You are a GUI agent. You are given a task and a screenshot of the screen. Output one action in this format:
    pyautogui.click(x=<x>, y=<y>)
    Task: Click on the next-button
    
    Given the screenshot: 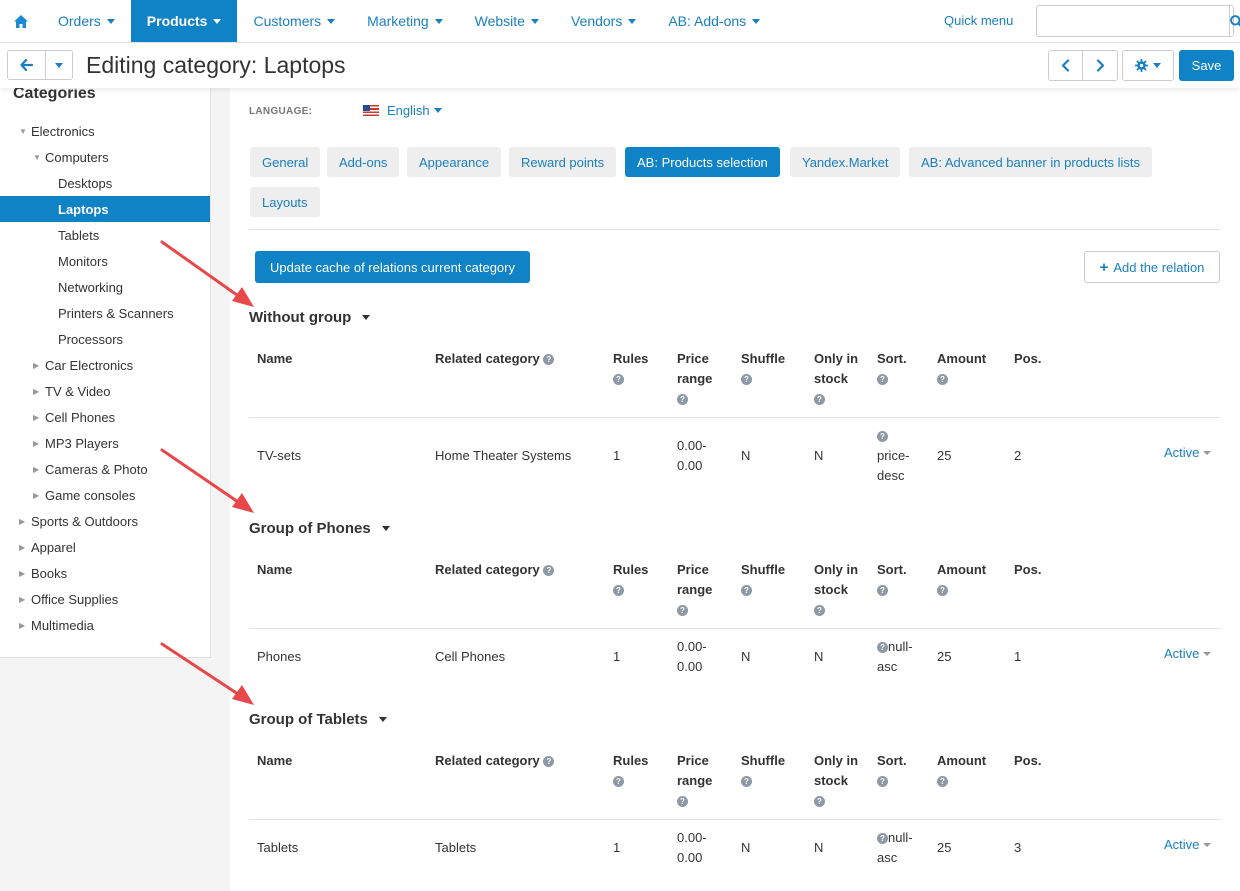 What is the action you would take?
    pyautogui.click(x=1100, y=65)
    